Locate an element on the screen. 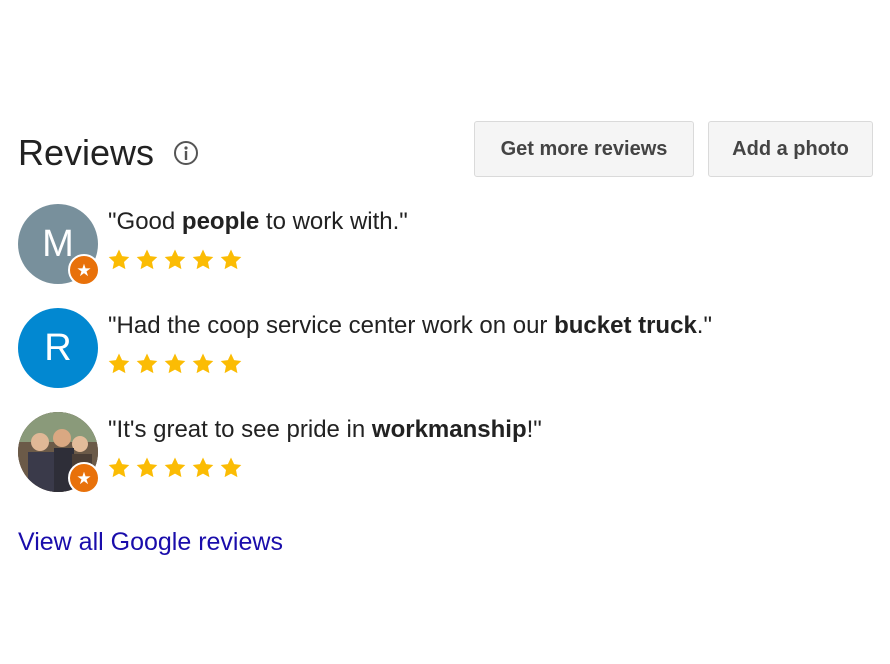 The height and width of the screenshot is (664, 890). view-all-reviews-link: View all Google reviews is located at coordinates (150, 542).